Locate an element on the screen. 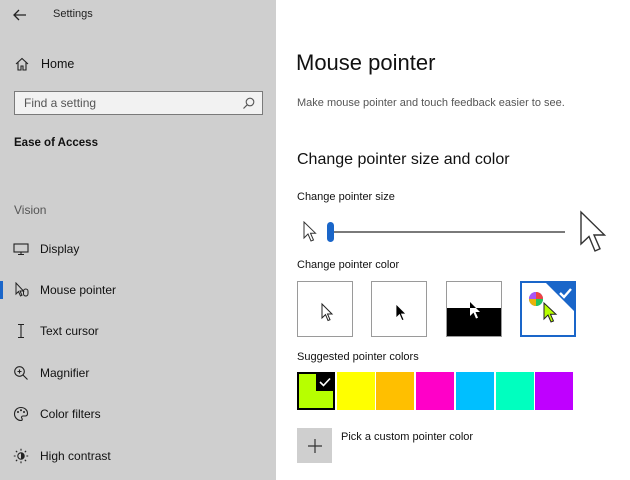 The image size is (630, 480). sidebar-item-label: High contrast is located at coordinates (75, 456).